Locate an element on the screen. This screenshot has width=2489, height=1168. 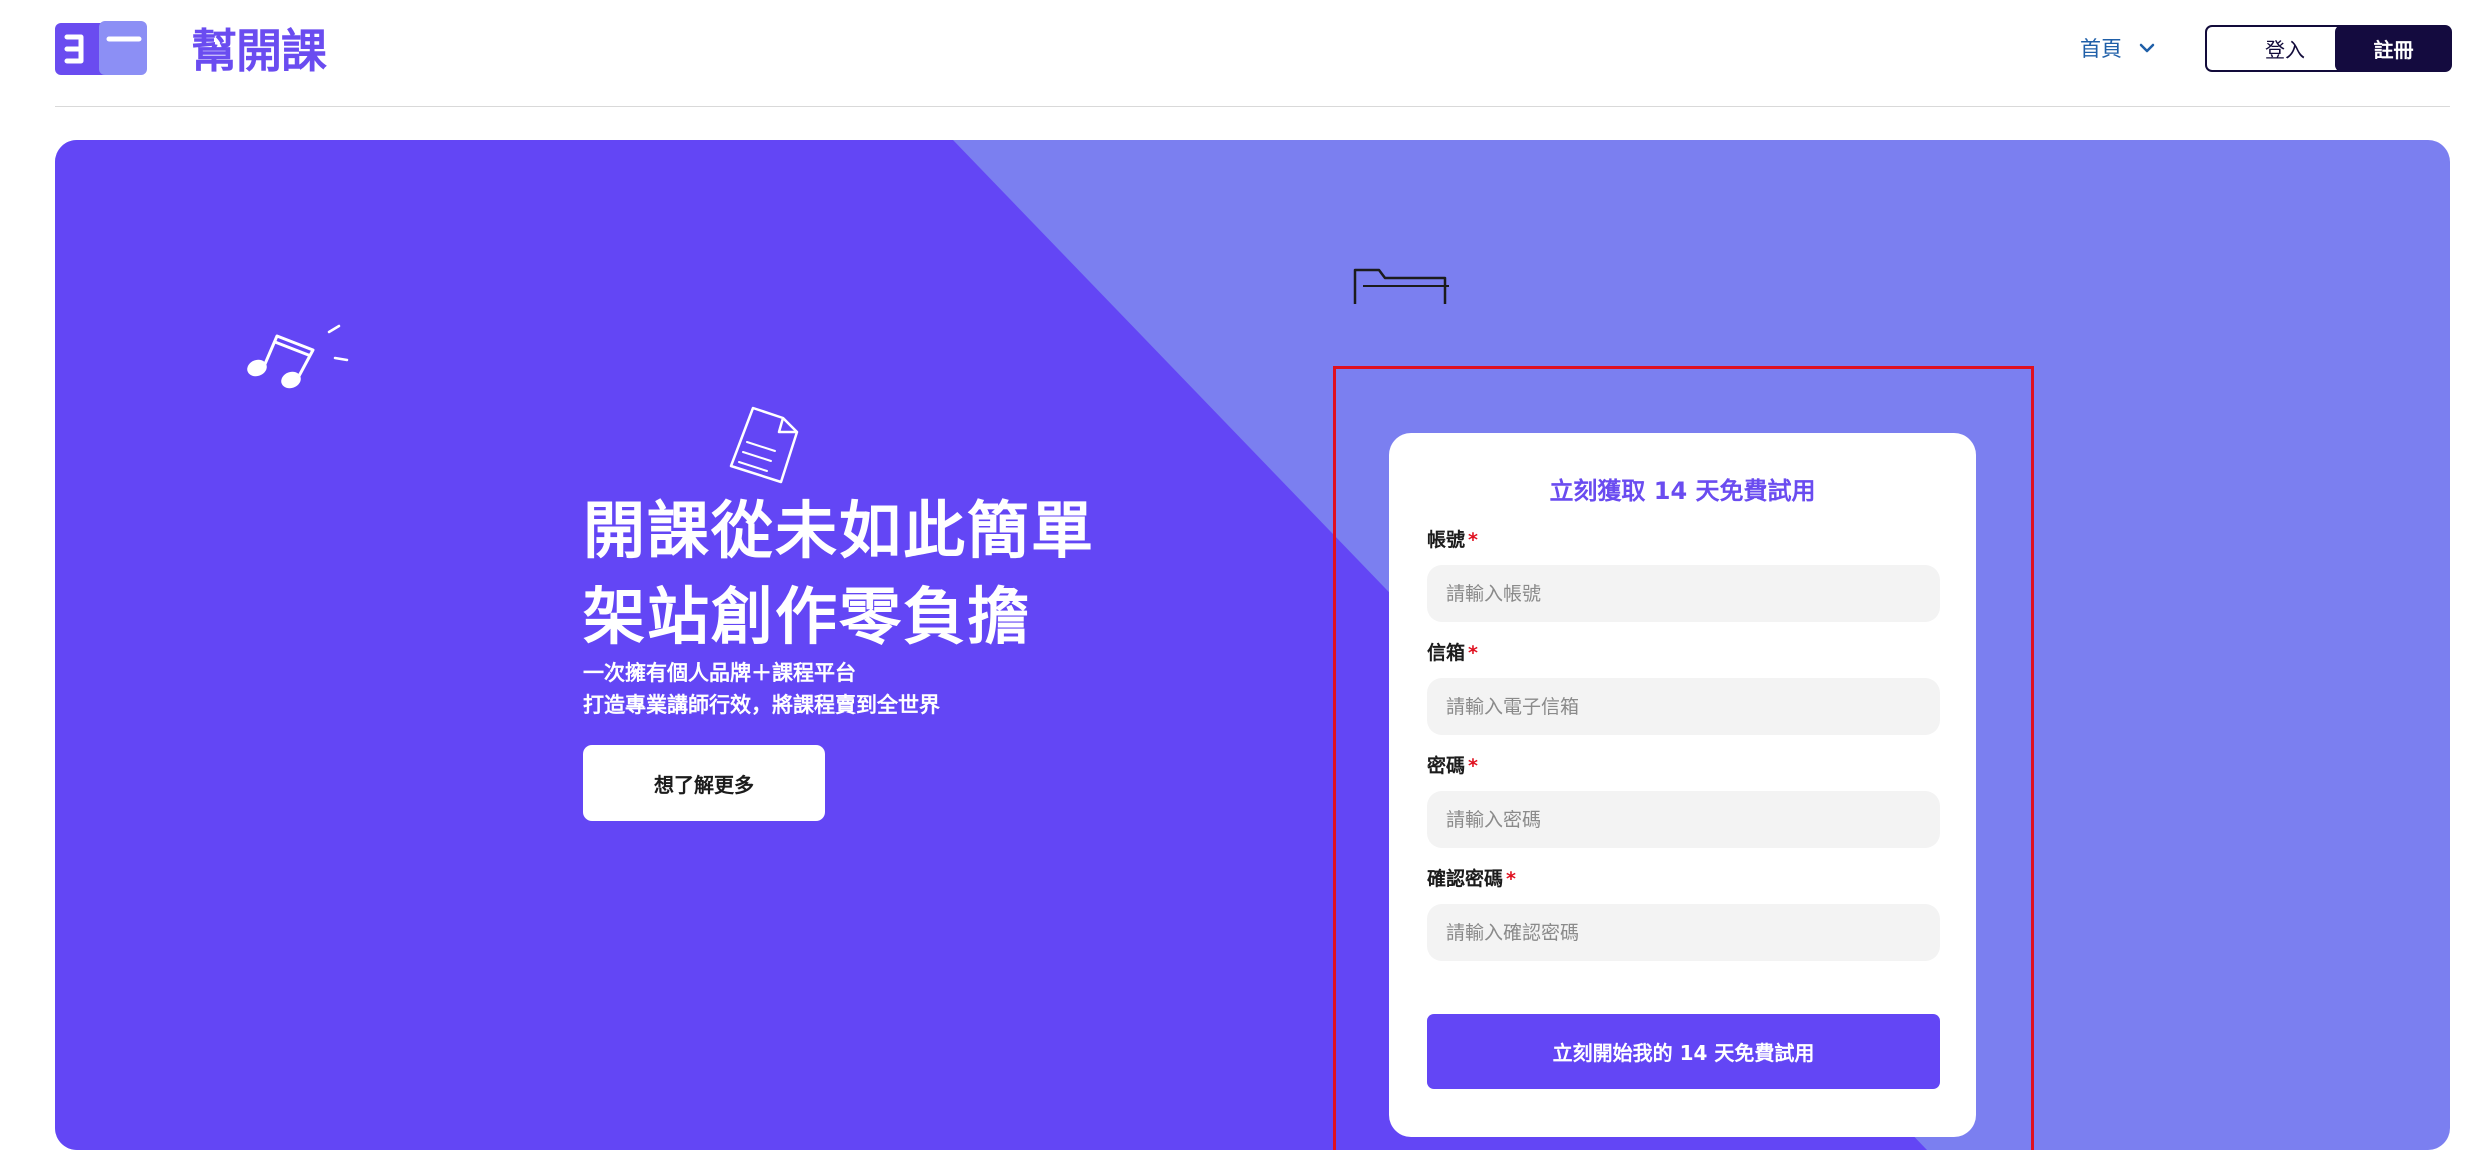
brand-logo: 幫開課 is located at coordinates (191, 48).